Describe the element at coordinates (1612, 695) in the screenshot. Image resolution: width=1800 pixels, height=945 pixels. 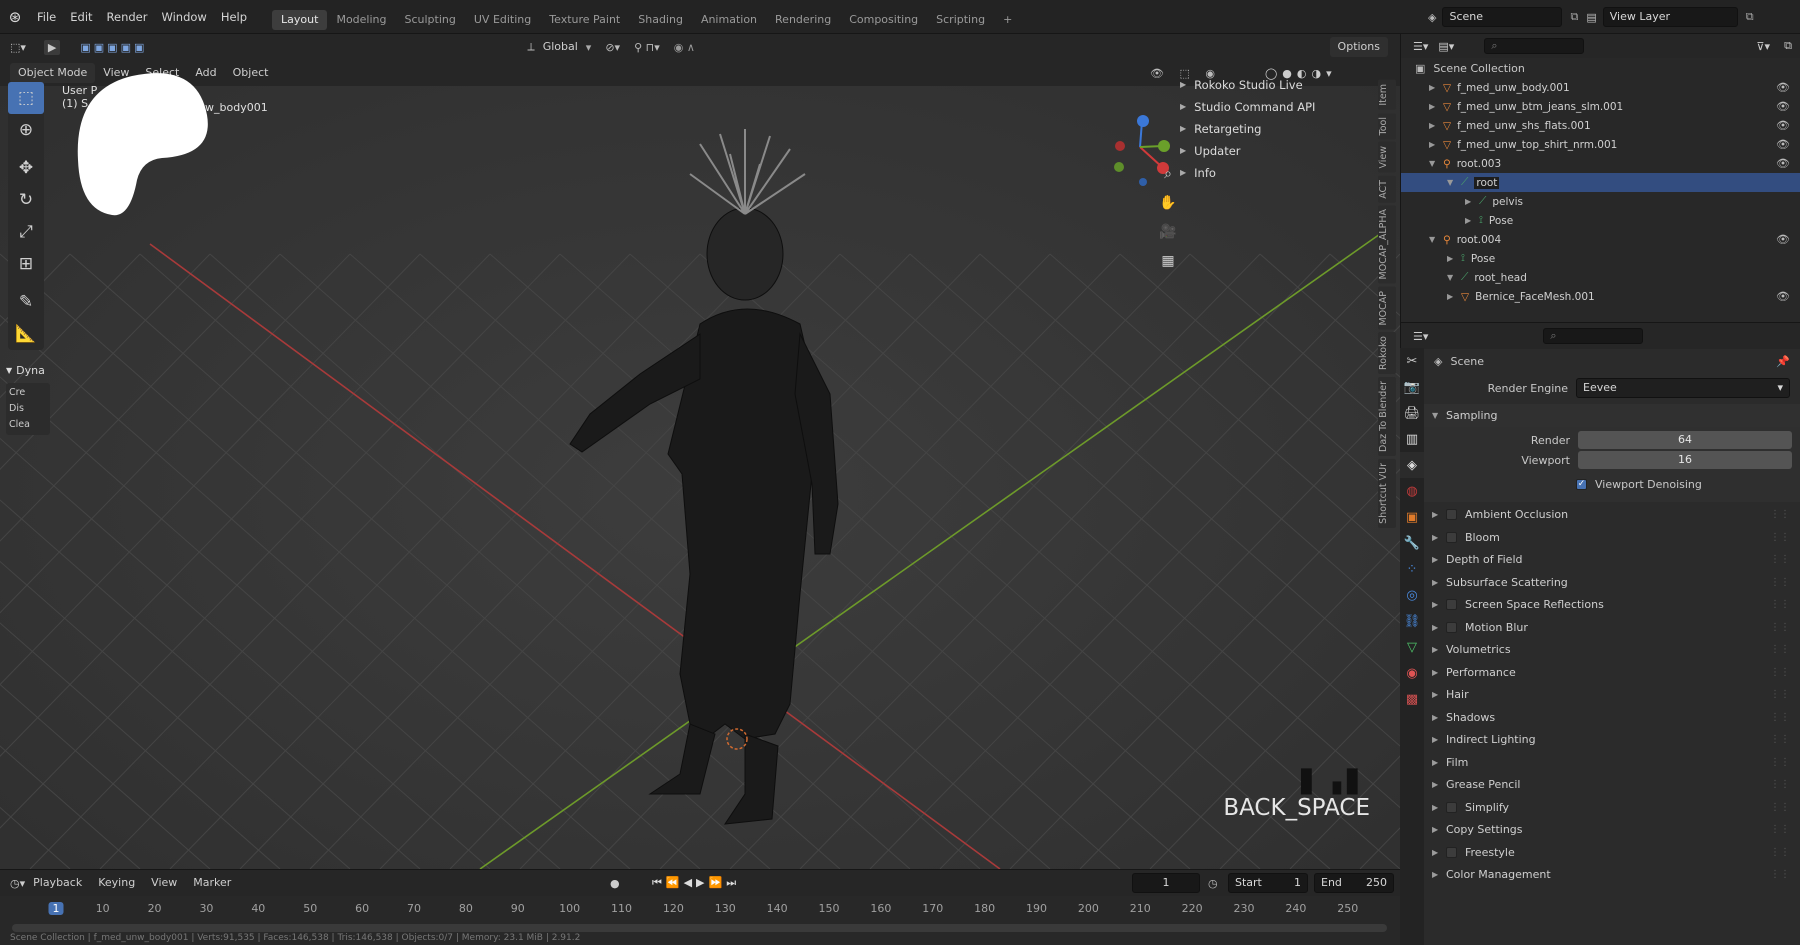
I see `panel-hair: ▶ Hair ⋮⋮` at that location.